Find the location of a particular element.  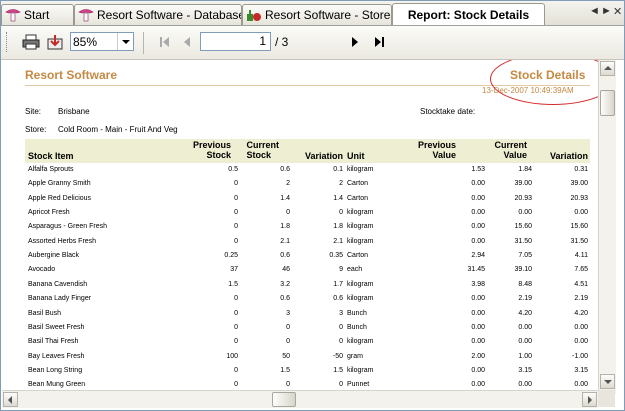

cell-stock-item: Assorted Herbs Fresh is located at coordinates (62, 241).